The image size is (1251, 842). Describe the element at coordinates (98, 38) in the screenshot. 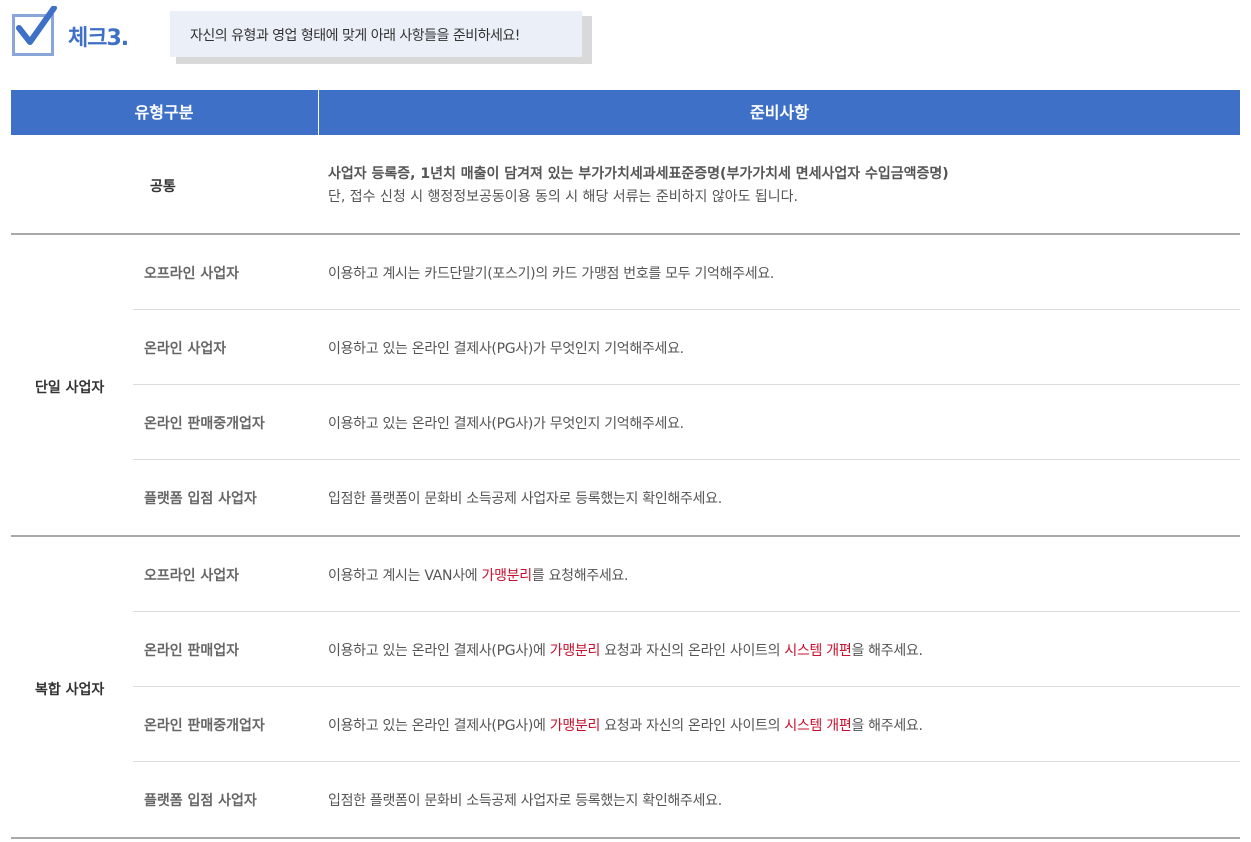

I see `section-title: 체크3.` at that location.